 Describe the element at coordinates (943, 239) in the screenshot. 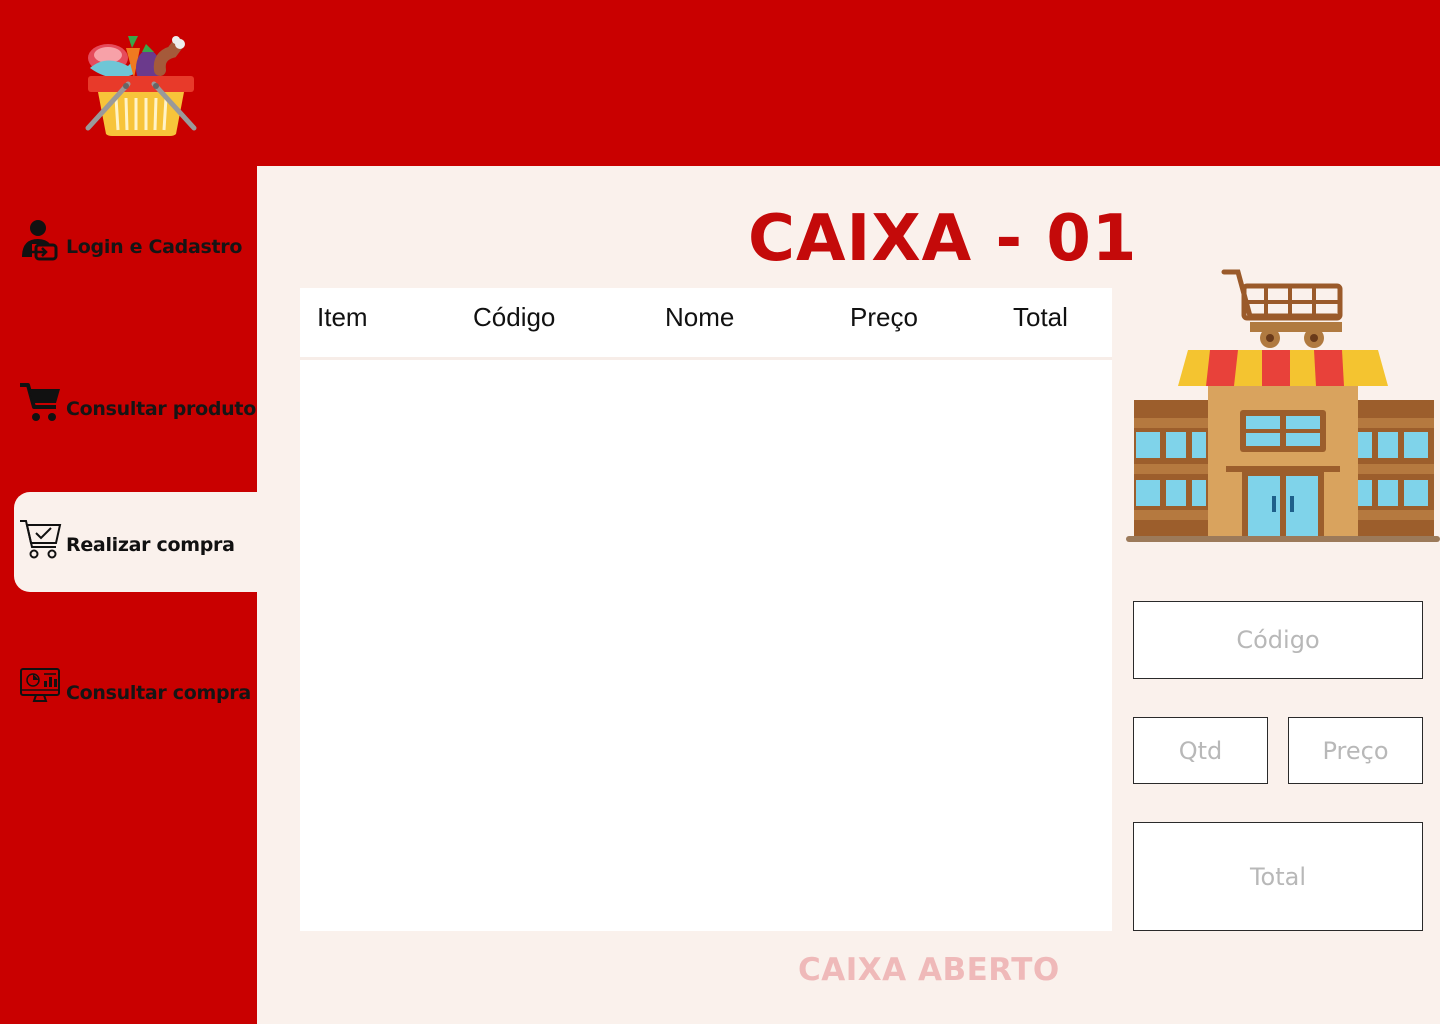

I see `page-title: CAIXA - 01` at that location.